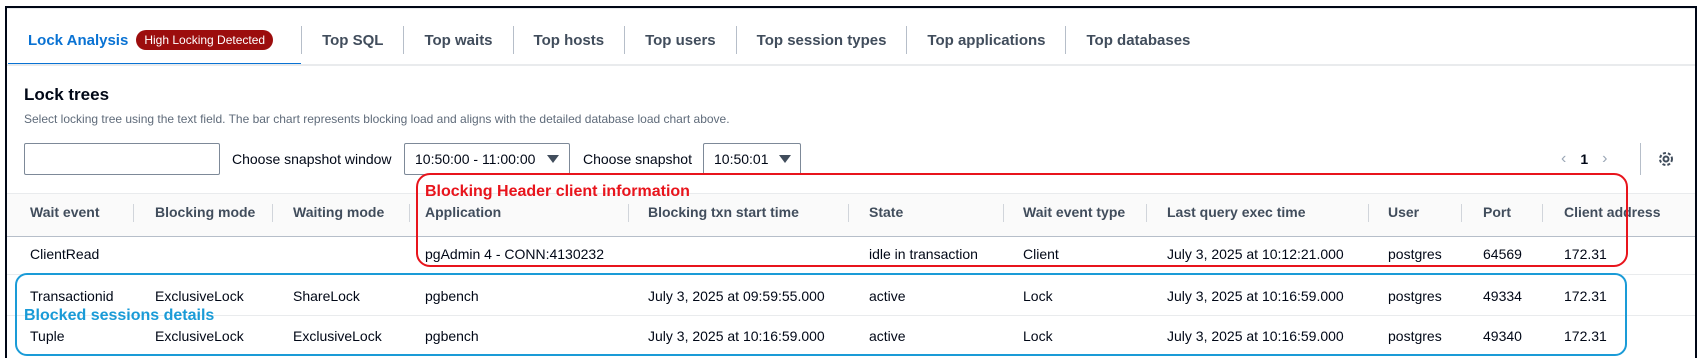 The width and height of the screenshot is (1702, 358). I want to click on cell-wait-event: ClientRead, so click(65, 254).